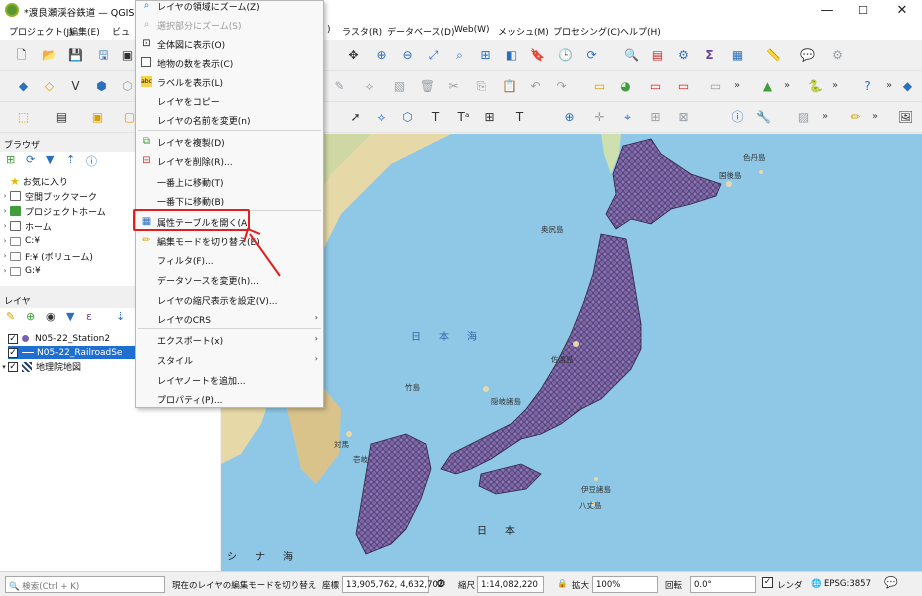  What do you see at coordinates (13, 338) in the screenshot?
I see `layer-station-checkbox: ✓` at bounding box center [13, 338].